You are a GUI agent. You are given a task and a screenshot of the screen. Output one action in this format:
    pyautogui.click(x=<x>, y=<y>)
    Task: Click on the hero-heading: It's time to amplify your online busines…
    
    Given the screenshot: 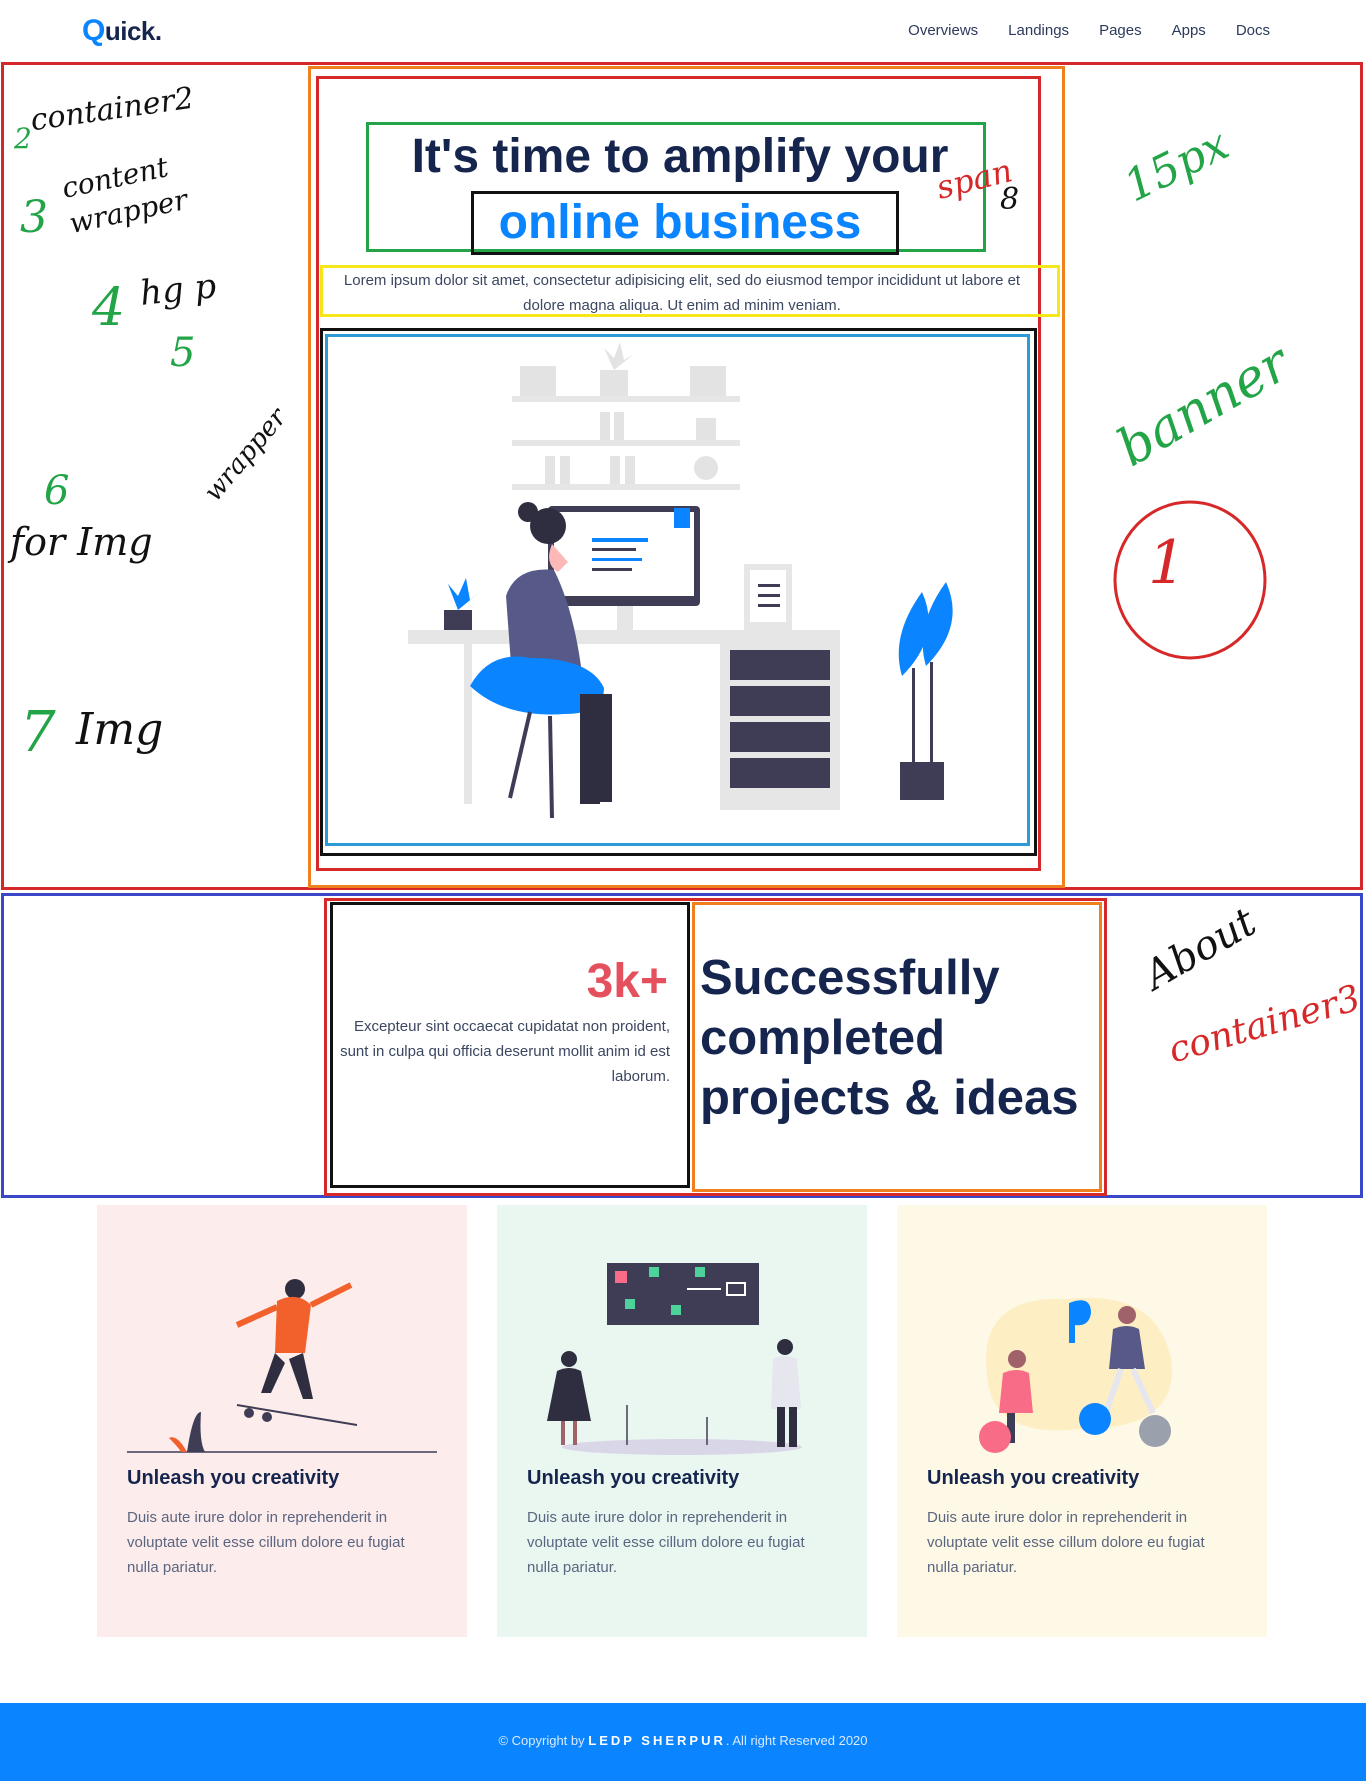 What is the action you would take?
    pyautogui.click(x=680, y=190)
    